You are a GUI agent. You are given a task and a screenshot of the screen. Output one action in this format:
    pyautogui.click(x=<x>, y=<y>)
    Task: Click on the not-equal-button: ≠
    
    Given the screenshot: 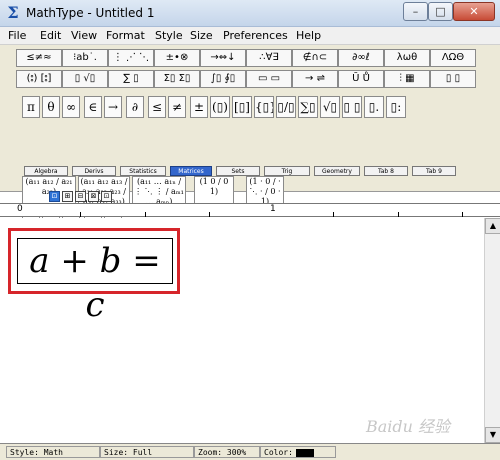 What is the action you would take?
    pyautogui.click(x=177, y=107)
    